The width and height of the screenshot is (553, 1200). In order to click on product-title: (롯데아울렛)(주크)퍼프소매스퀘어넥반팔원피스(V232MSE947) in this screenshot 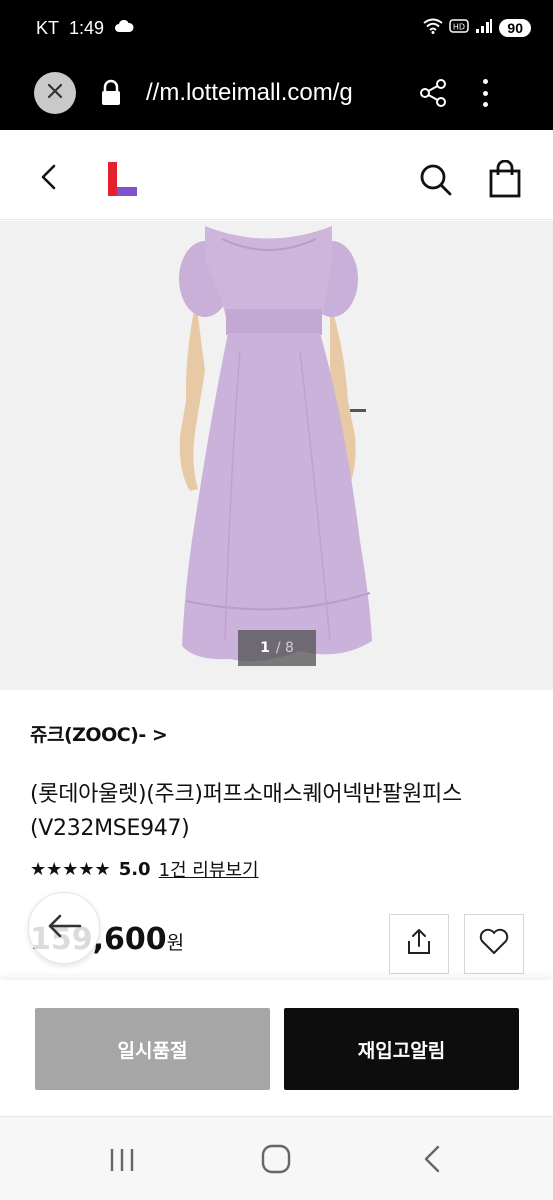, I will do `click(246, 811)`.